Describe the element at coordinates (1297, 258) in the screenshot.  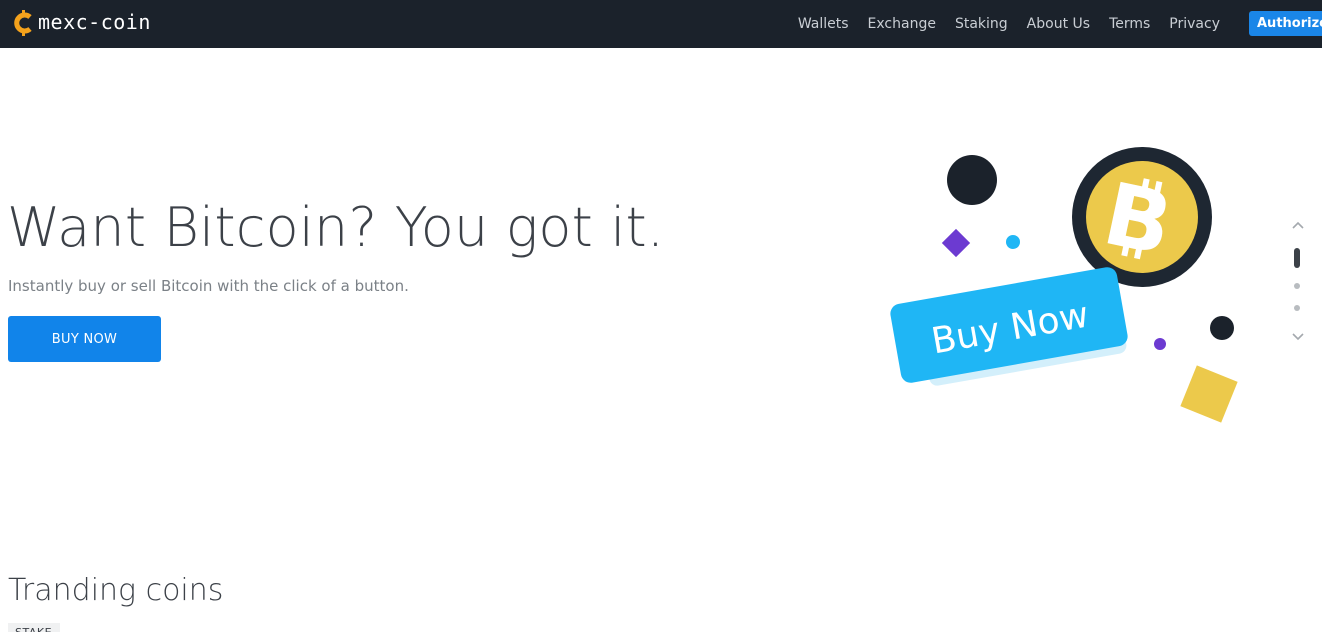
I see `carousel-dot-active` at that location.